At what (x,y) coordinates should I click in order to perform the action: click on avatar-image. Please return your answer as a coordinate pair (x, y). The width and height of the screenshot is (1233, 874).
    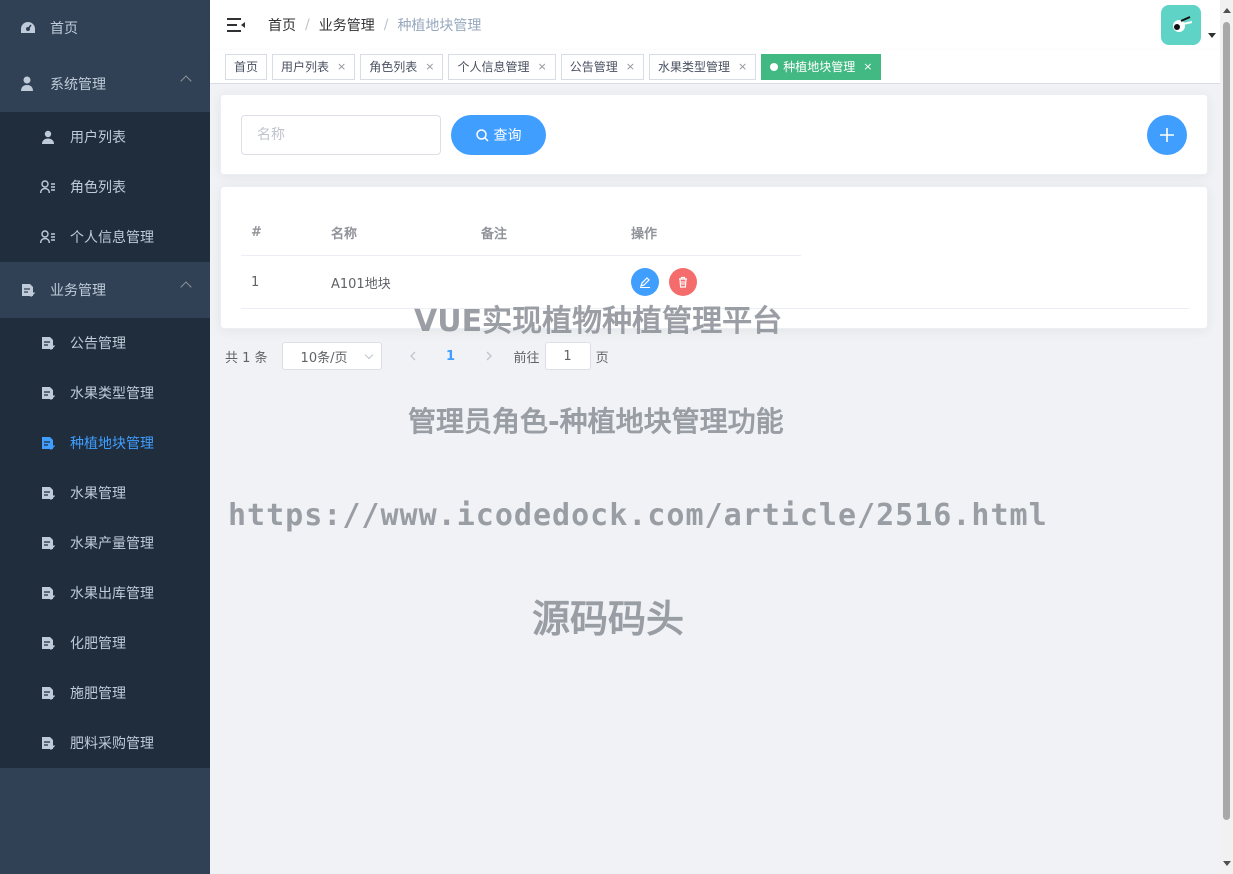
    Looking at the image, I should click on (1183, 24).